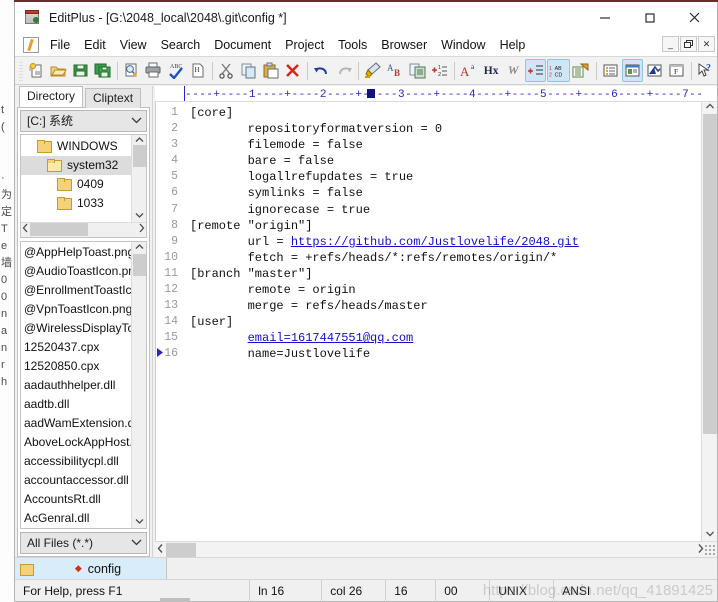 This screenshot has width=718, height=602. I want to click on context-help-icon: ?, so click(705, 70).